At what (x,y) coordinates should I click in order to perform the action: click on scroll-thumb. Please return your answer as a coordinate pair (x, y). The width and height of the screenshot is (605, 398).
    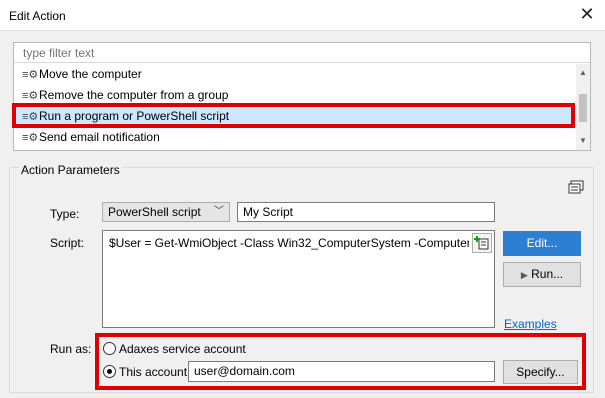
    Looking at the image, I should click on (583, 108).